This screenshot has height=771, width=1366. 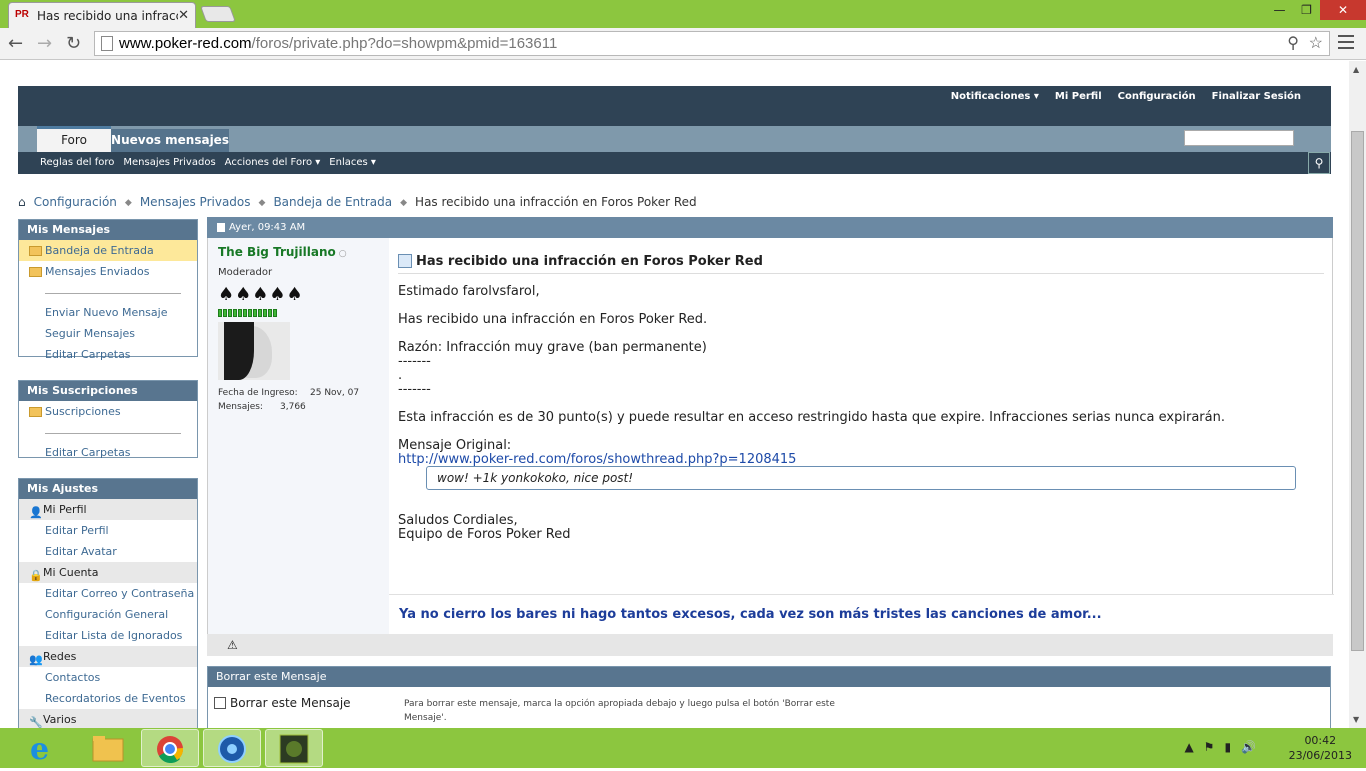 What do you see at coordinates (1320, 748) in the screenshot?
I see `clock: 00:42 23/06/2013` at bounding box center [1320, 748].